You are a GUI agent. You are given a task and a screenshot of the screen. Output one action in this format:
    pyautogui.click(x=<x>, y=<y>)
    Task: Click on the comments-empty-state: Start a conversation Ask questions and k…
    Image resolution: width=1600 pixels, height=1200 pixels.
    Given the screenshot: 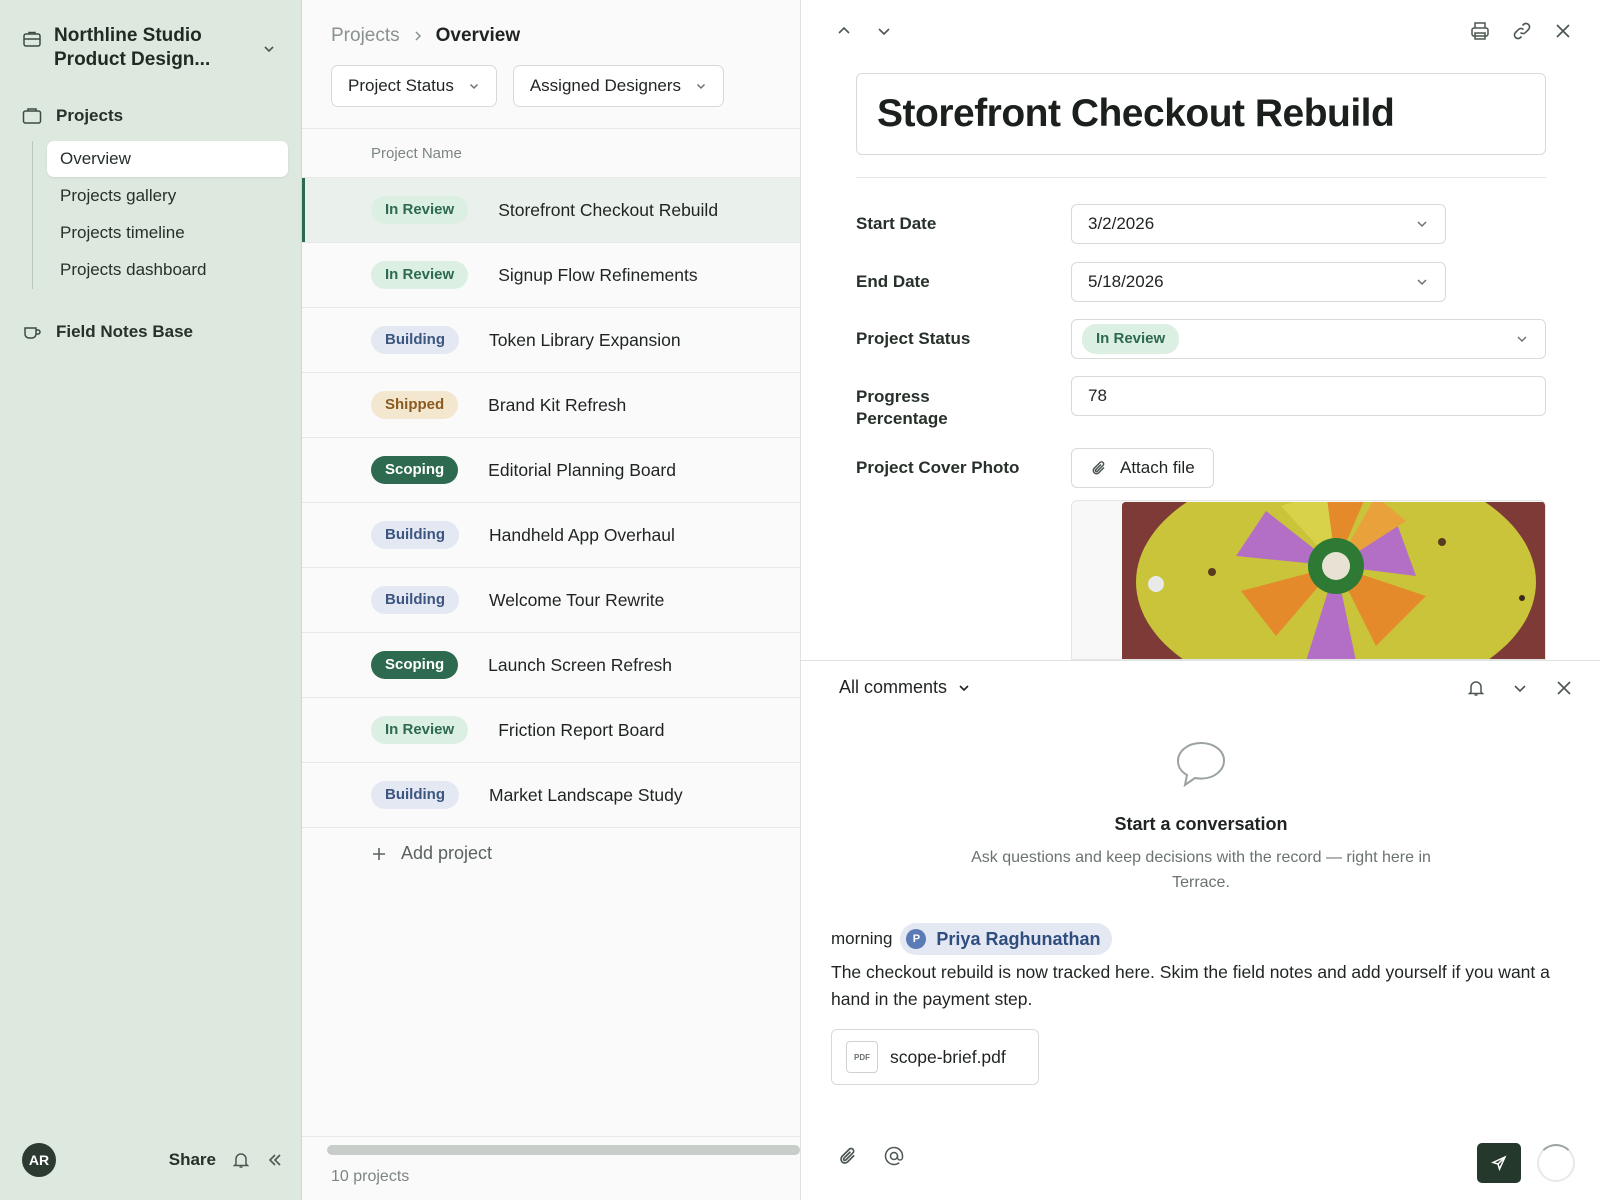 What is the action you would take?
    pyautogui.click(x=1200, y=817)
    